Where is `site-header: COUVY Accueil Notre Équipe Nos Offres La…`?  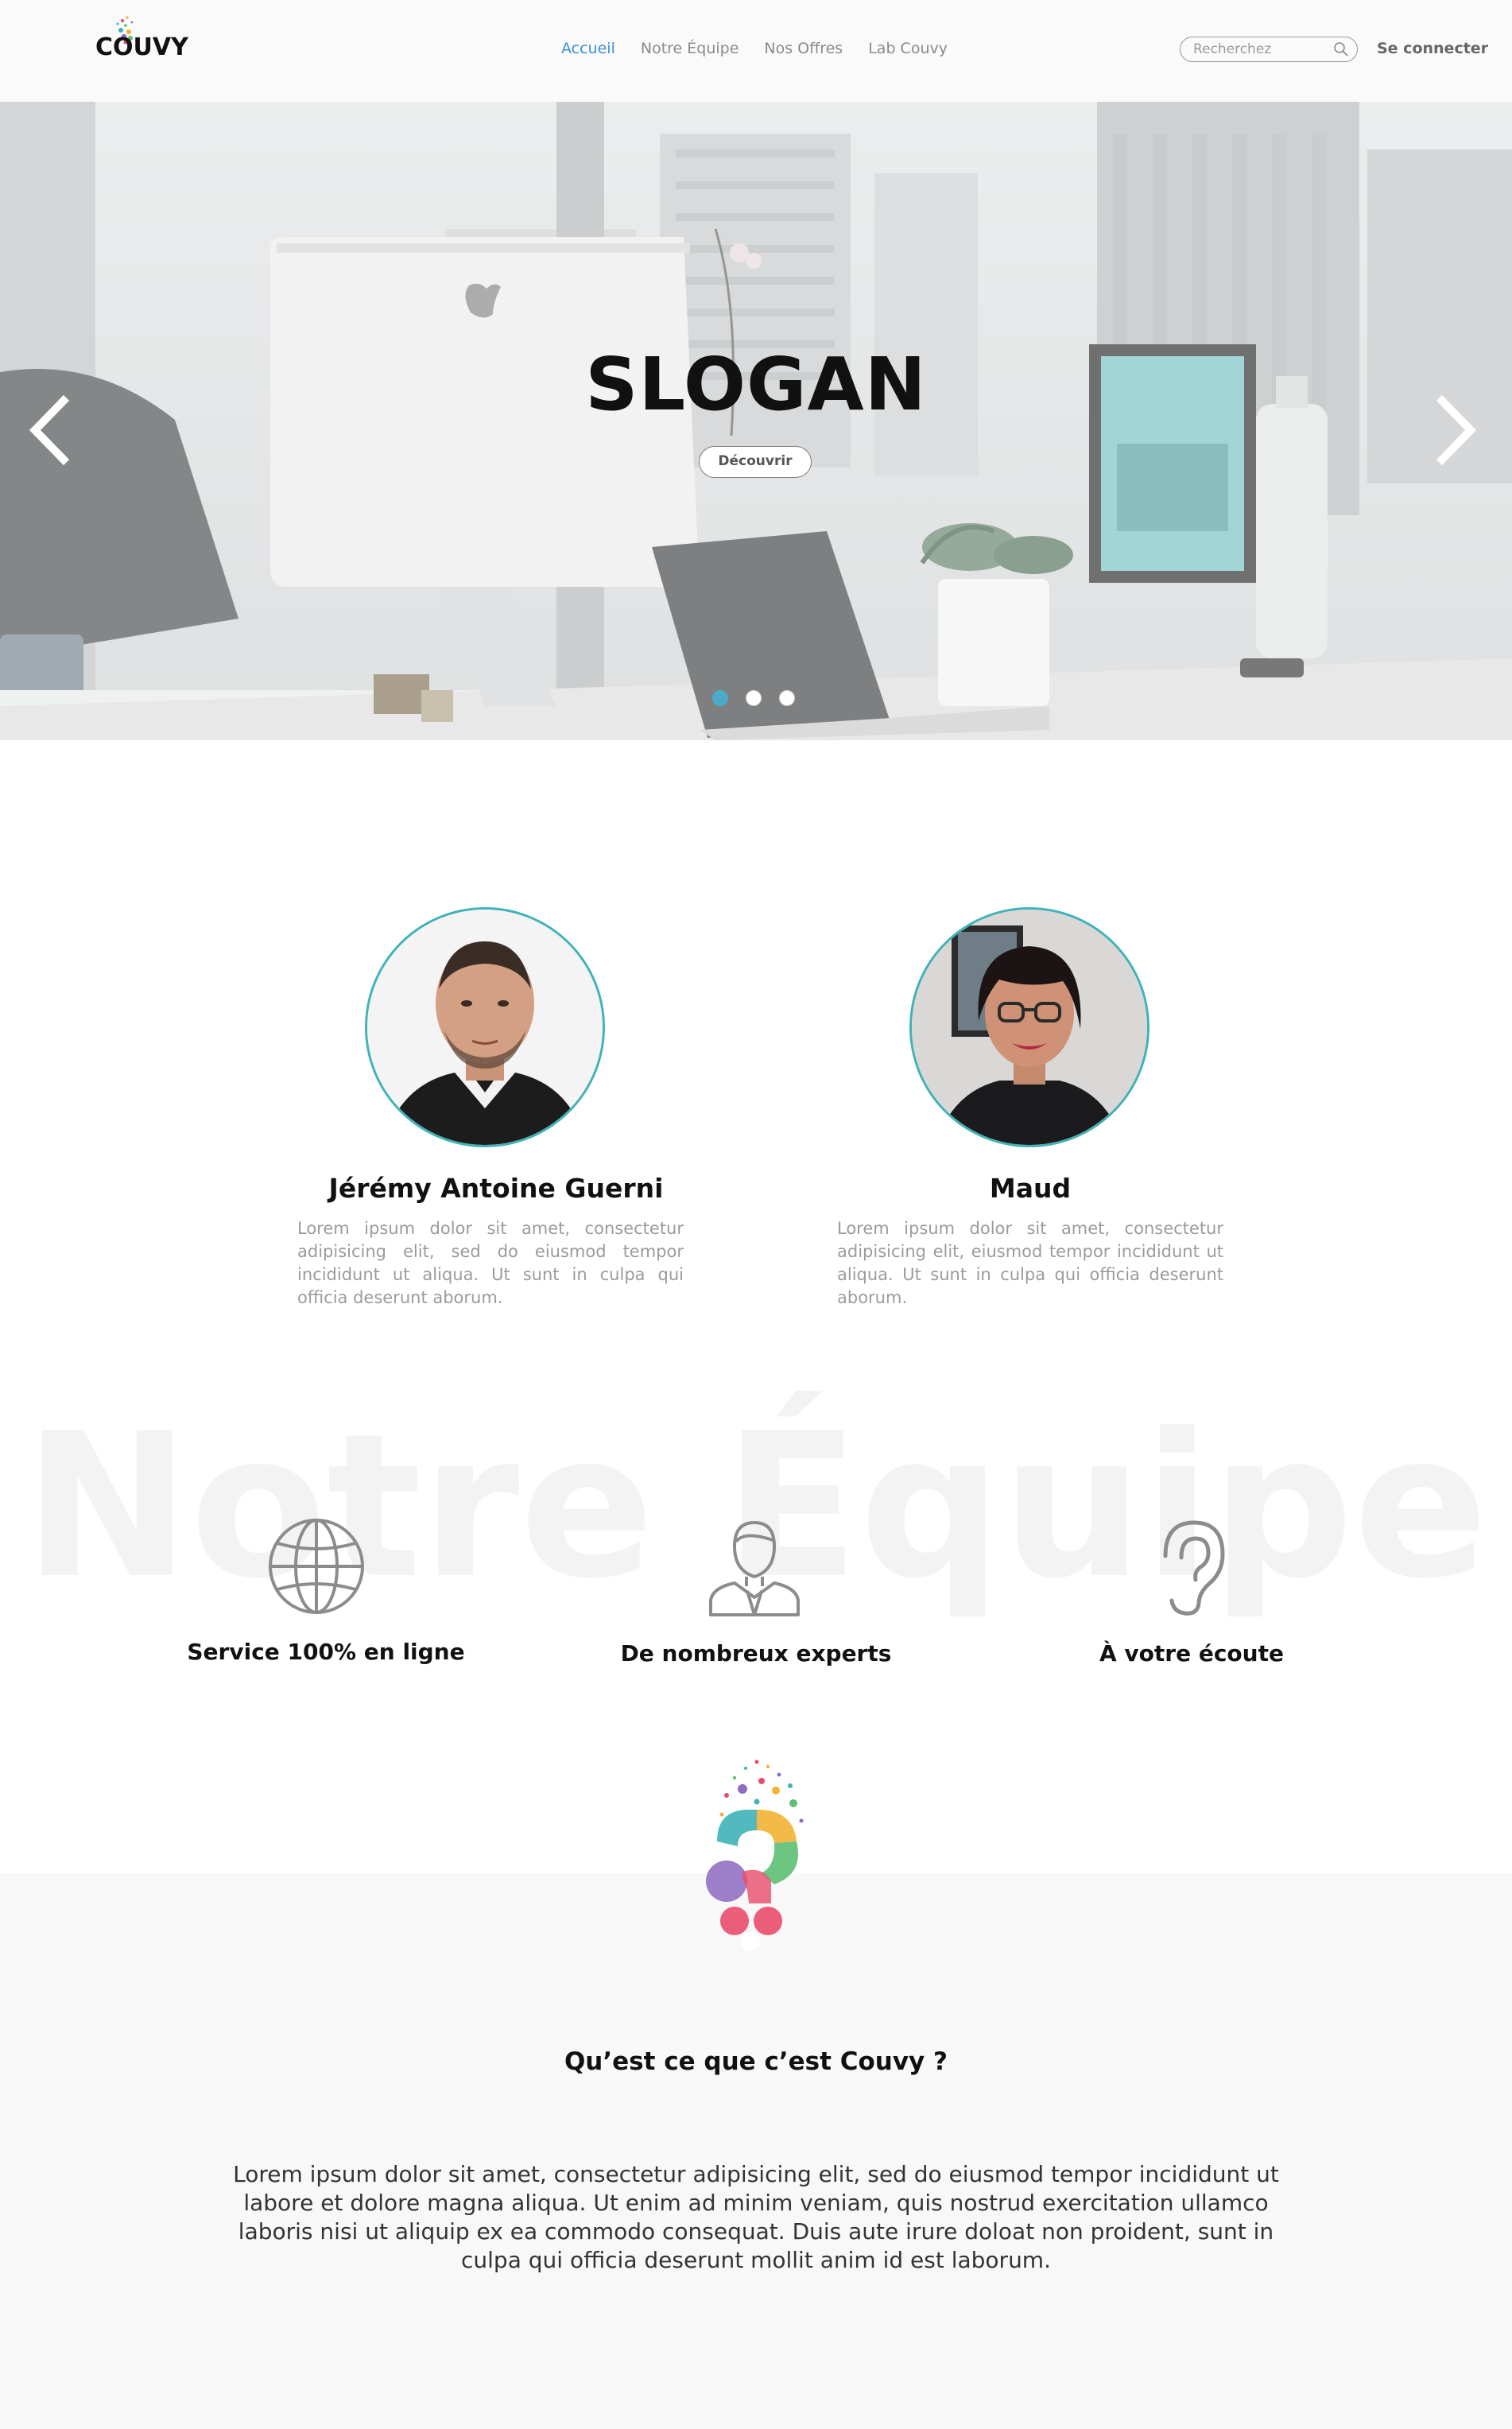 site-header: COUVY Accueil Notre Équipe Nos Offres La… is located at coordinates (756, 51).